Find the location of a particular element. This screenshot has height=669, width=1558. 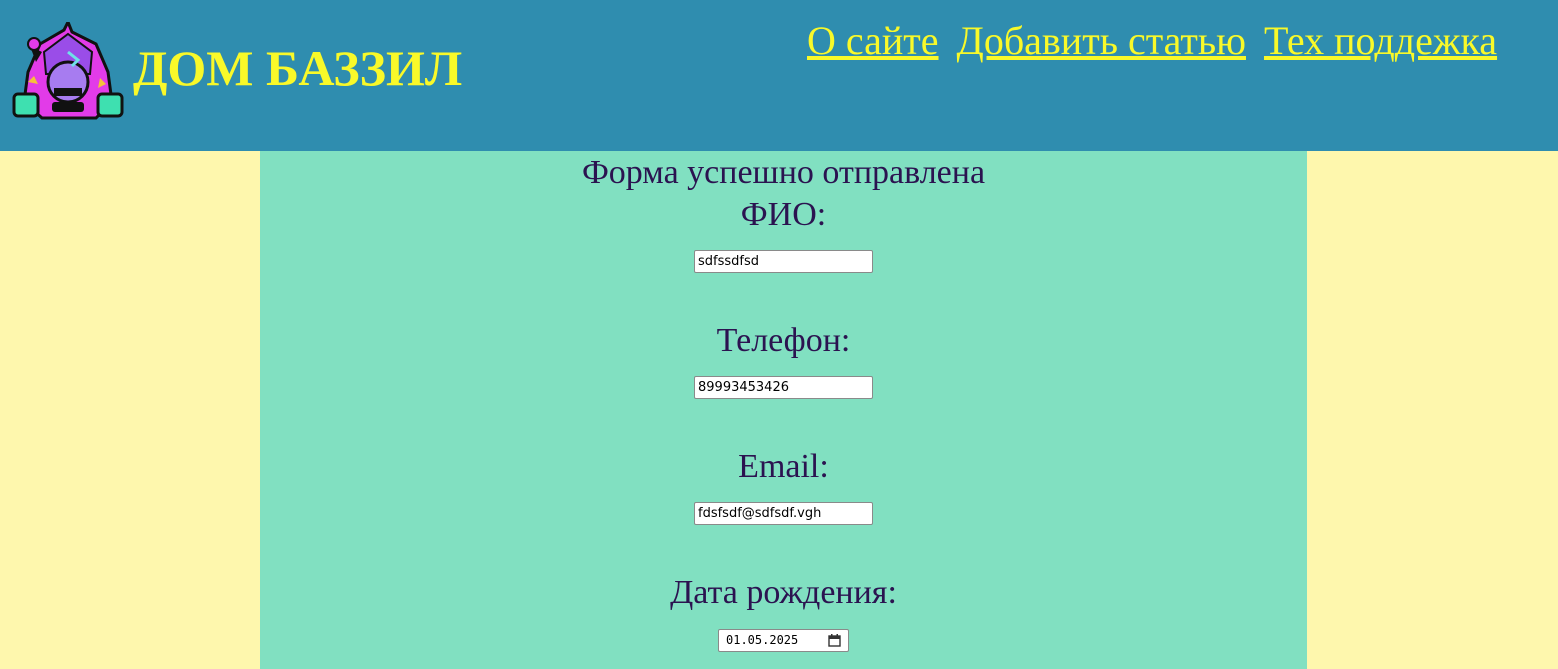

phone-input is located at coordinates (783, 387).